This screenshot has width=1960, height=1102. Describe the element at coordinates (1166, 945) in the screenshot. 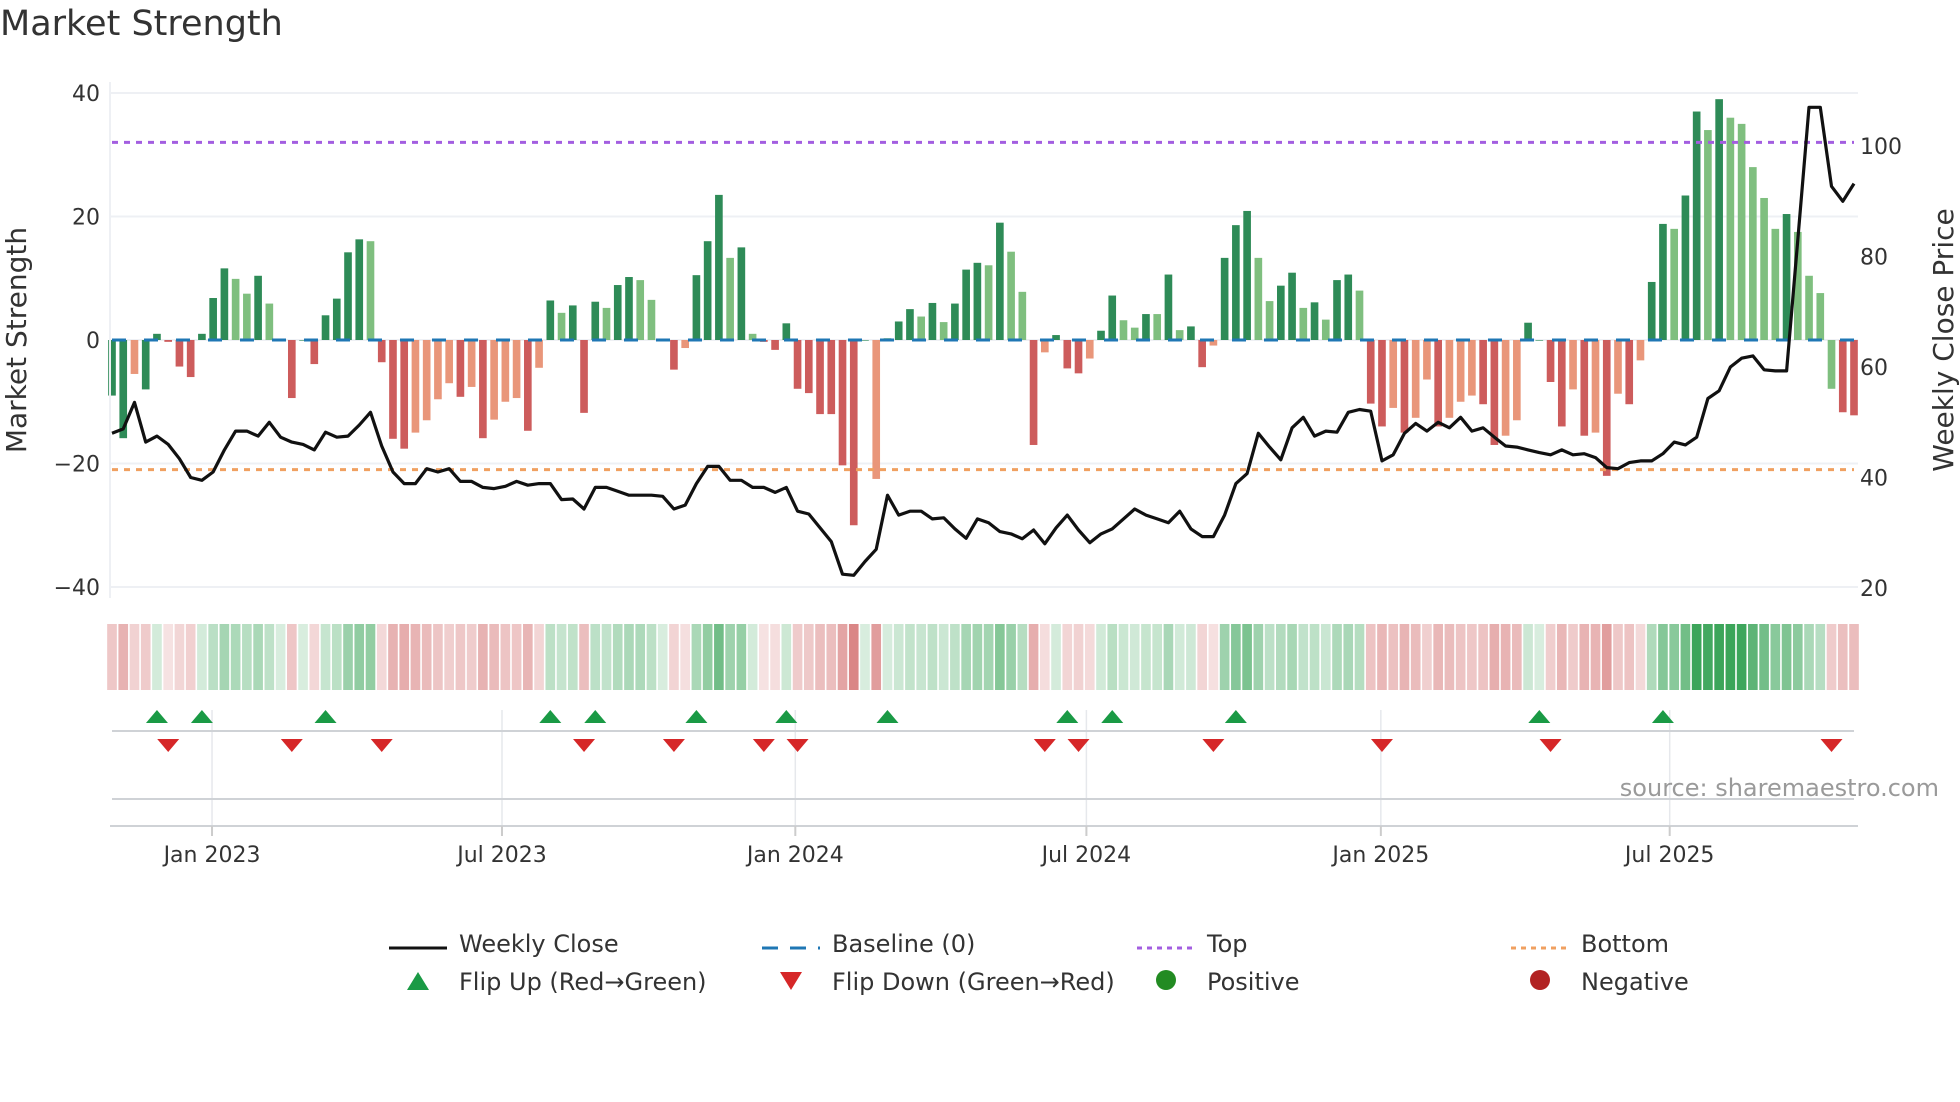

I see `dotted-swatch-icon` at that location.